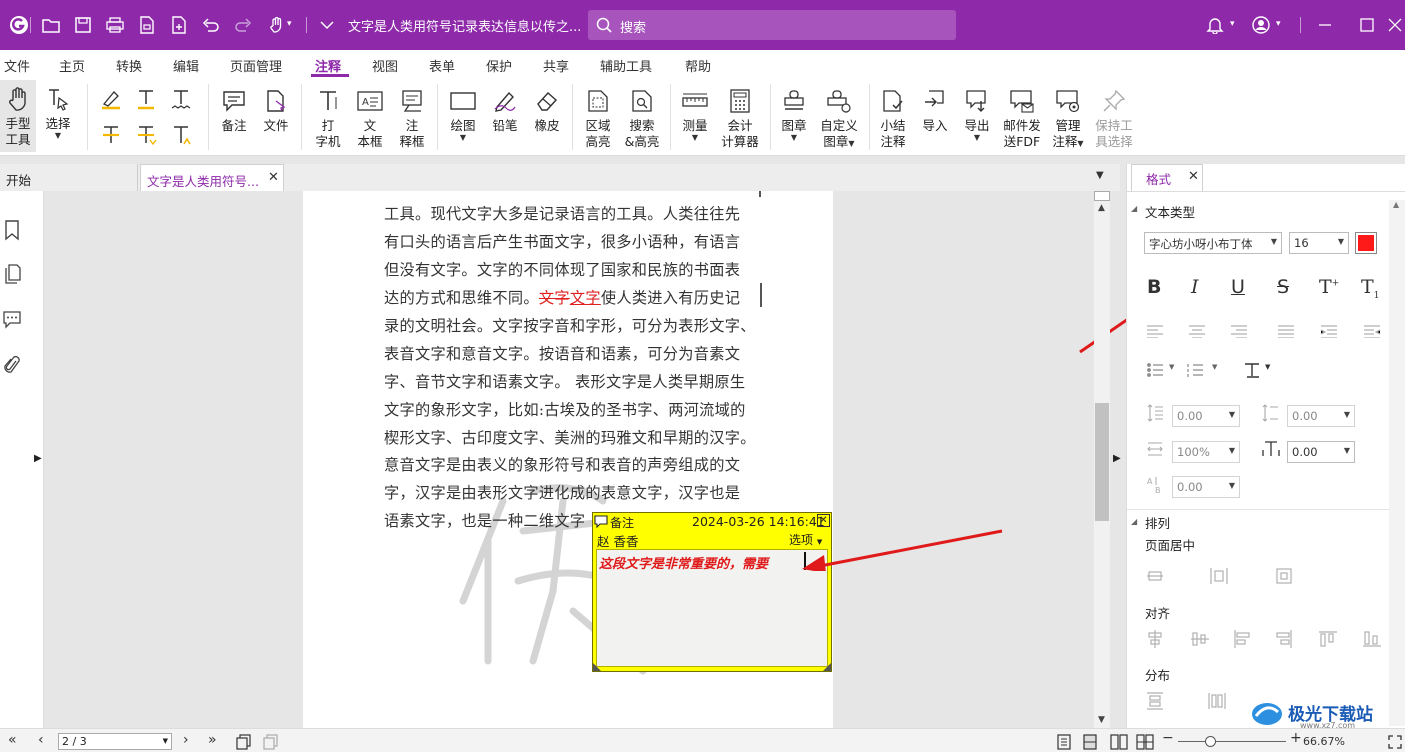 This screenshot has height=752, width=1405. Describe the element at coordinates (893, 117) in the screenshot. I see `summarize-comments-button: 小结 注释` at that location.